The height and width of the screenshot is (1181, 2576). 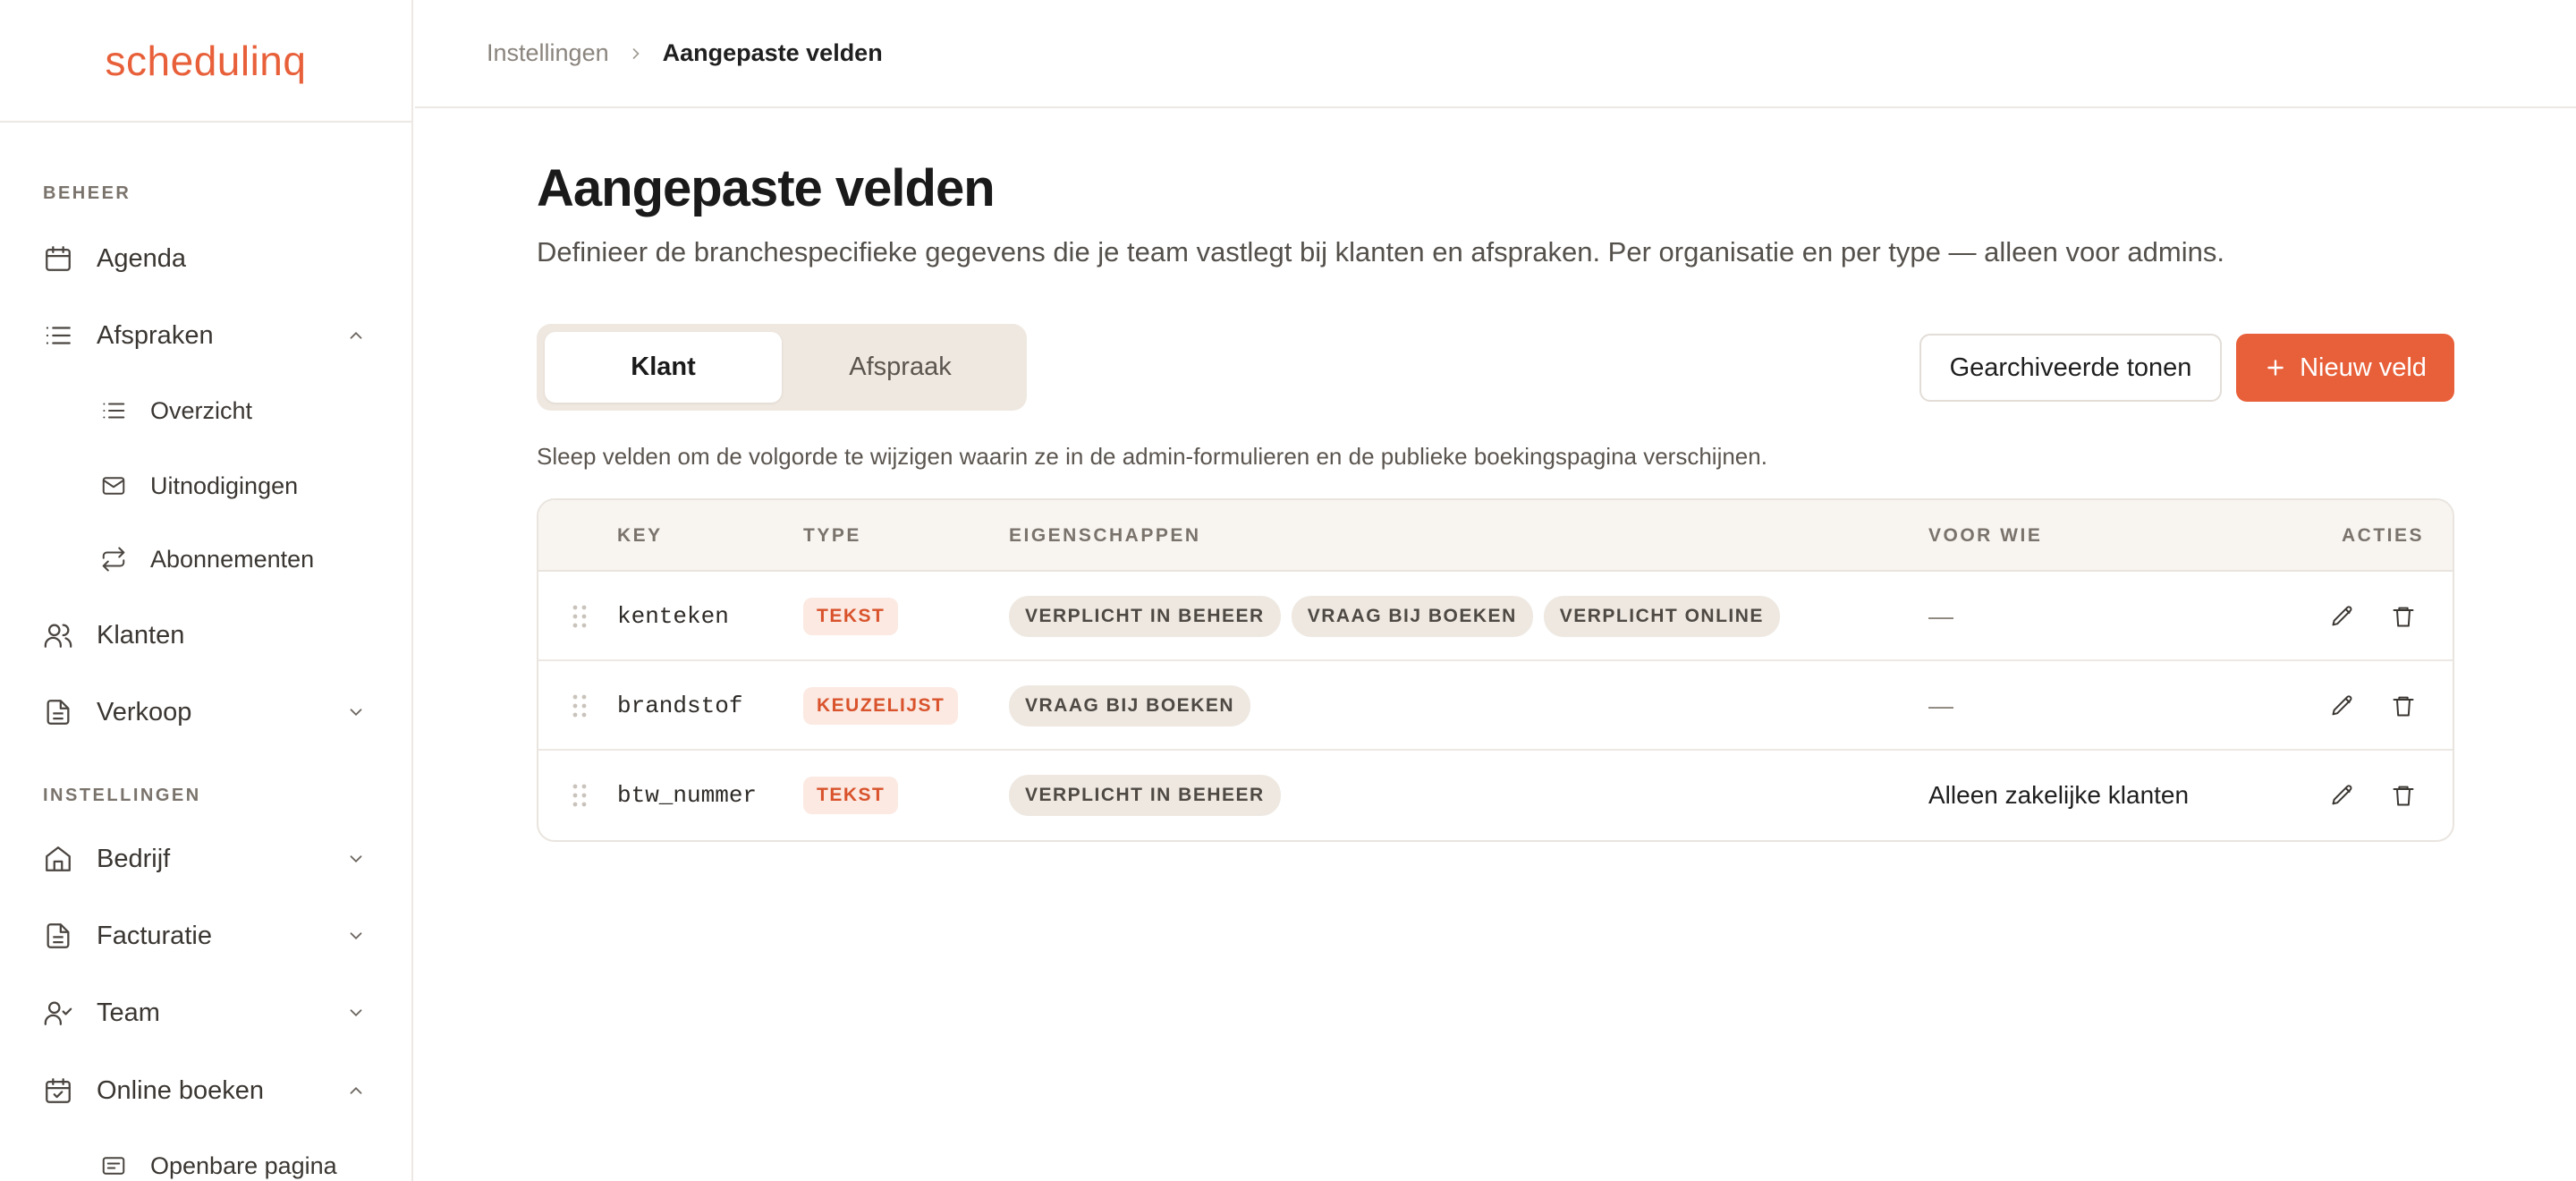 I want to click on chevron-right-icon, so click(x=636, y=54).